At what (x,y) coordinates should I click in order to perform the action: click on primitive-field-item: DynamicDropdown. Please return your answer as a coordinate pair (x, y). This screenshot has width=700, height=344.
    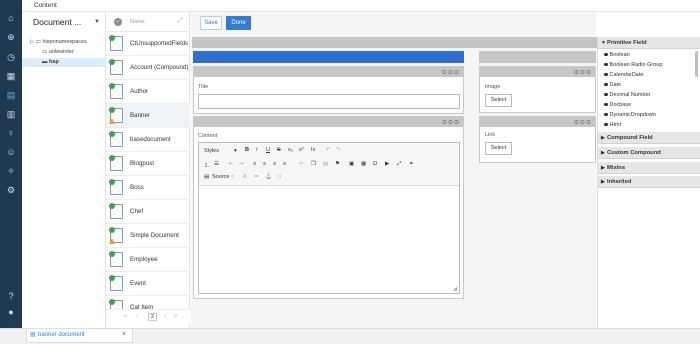
    Looking at the image, I should click on (630, 115).